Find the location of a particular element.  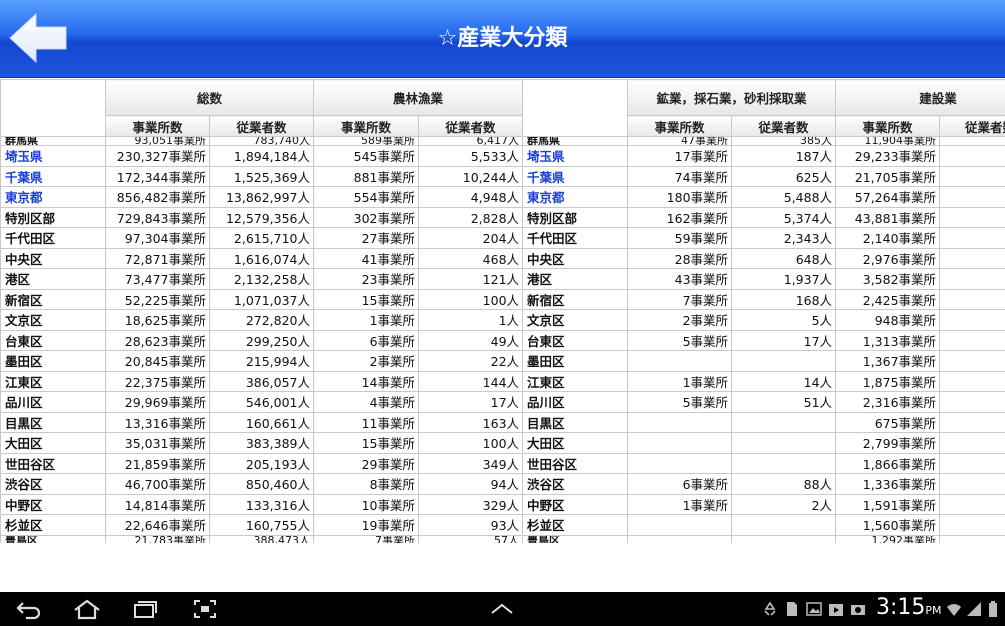

image-icon is located at coordinates (814, 609).